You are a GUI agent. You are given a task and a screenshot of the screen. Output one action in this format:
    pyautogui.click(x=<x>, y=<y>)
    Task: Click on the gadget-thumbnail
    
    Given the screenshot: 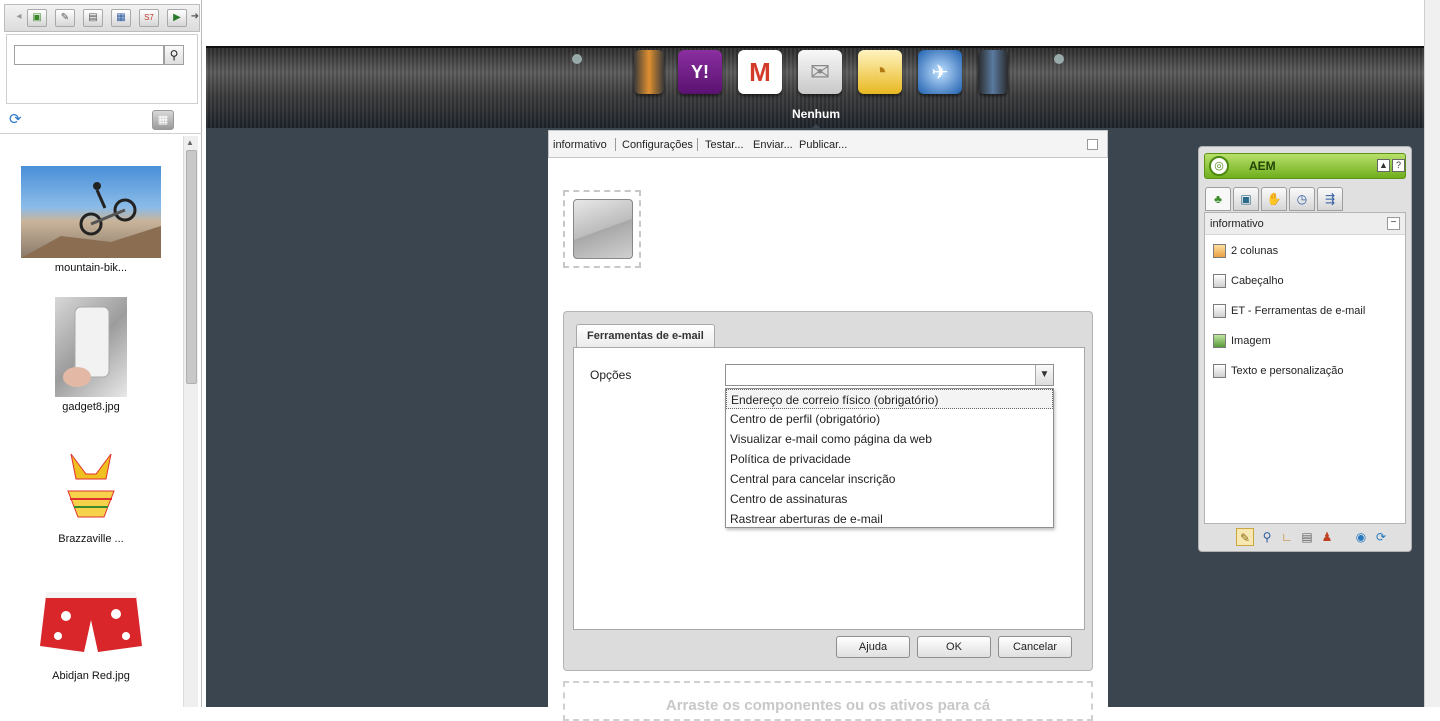 What is the action you would take?
    pyautogui.click(x=91, y=347)
    